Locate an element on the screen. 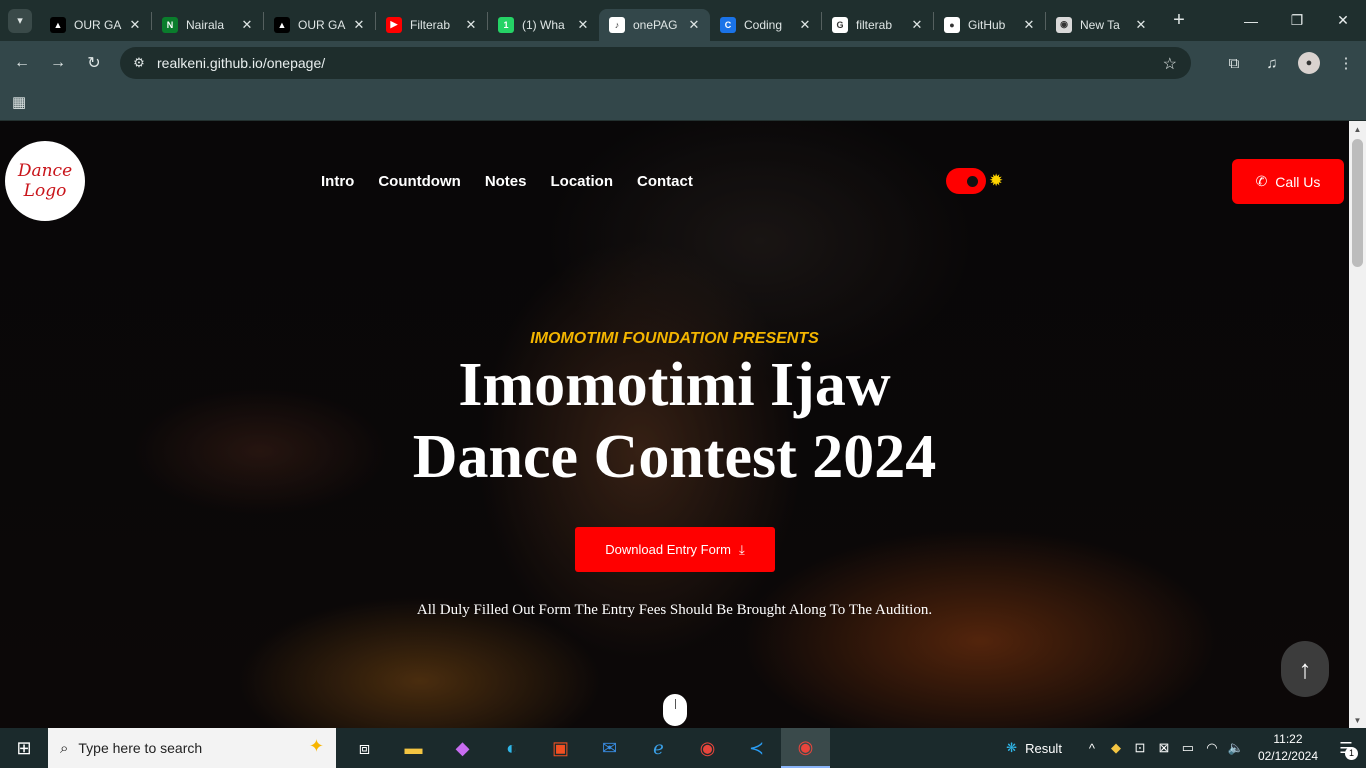  browser-tab: ▶ Filterab ✕ is located at coordinates (431, 25).